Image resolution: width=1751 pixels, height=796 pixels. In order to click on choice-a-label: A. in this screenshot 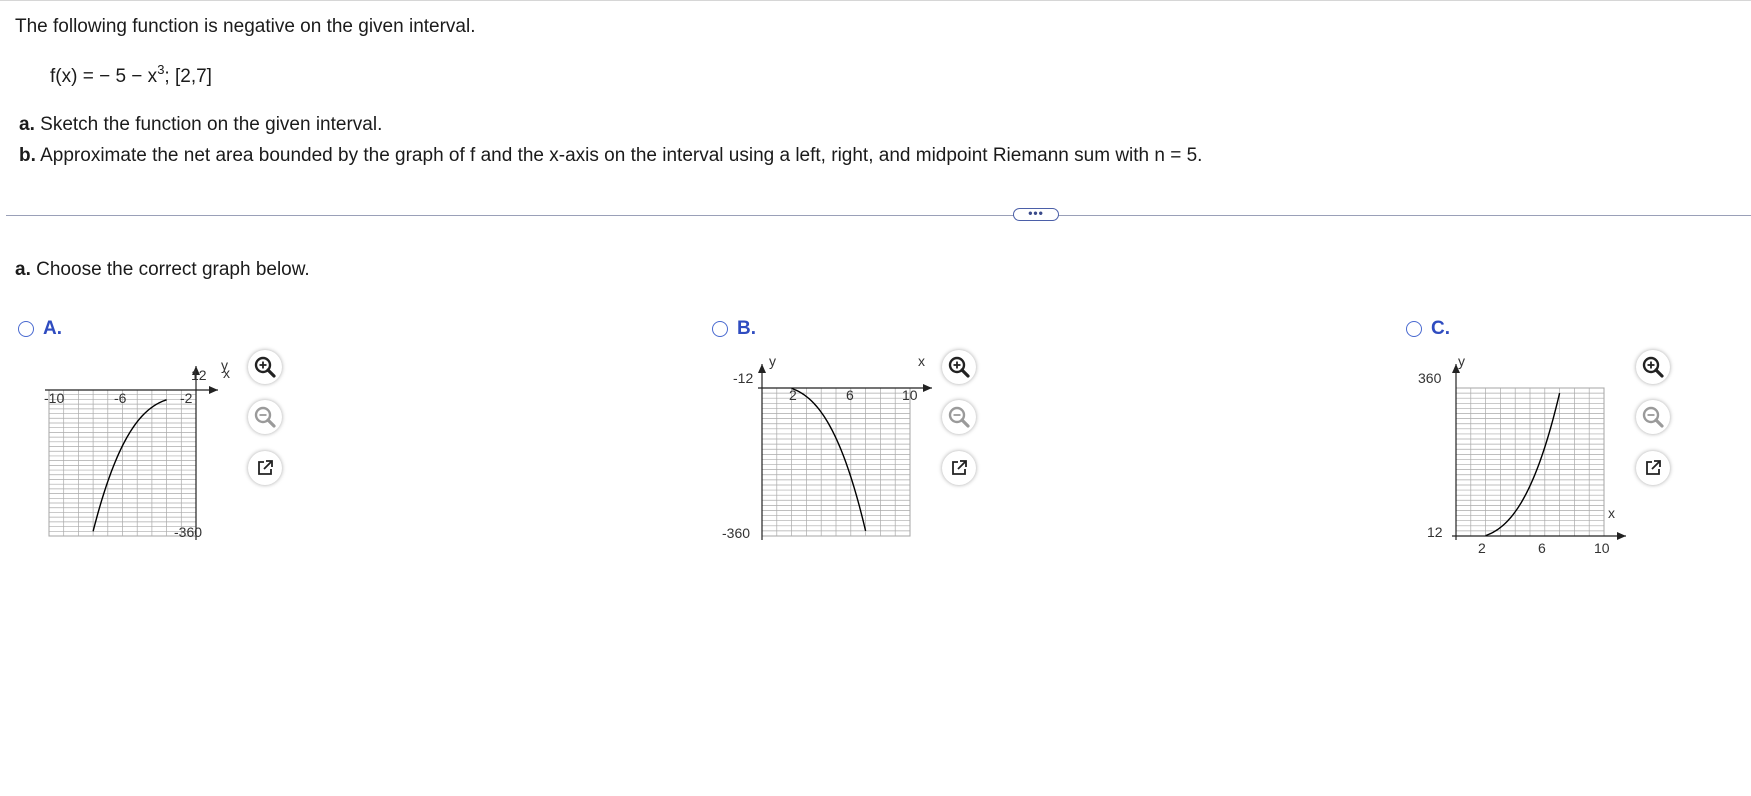, I will do `click(52, 328)`.